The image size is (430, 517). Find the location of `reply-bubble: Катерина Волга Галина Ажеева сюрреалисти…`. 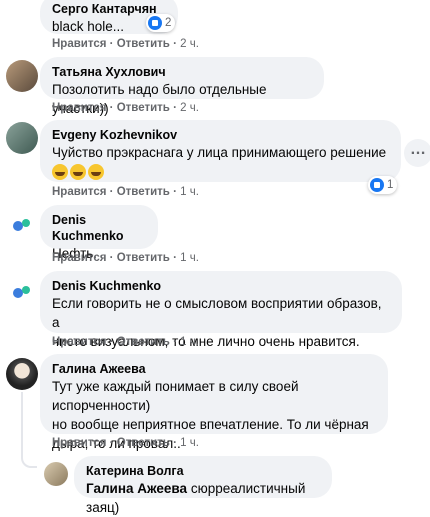

reply-bubble: Катерина Волга Галина Ажеева сюрреалисти… is located at coordinates (203, 485).